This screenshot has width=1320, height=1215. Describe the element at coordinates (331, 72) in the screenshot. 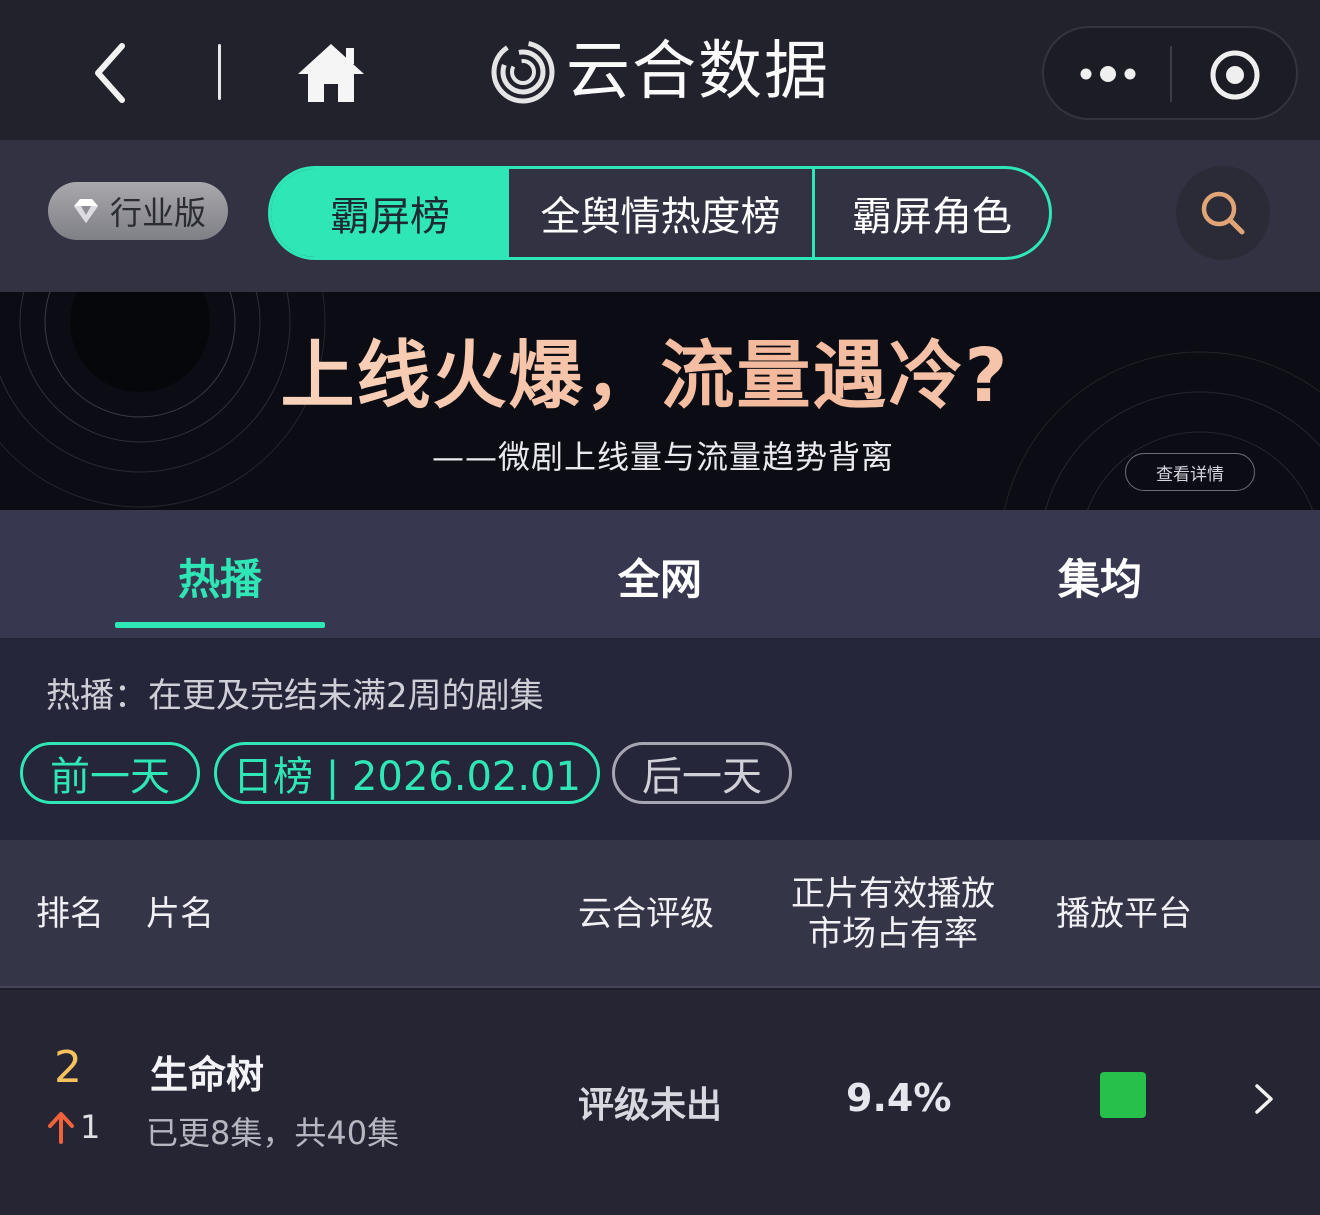

I see `home-icon` at that location.